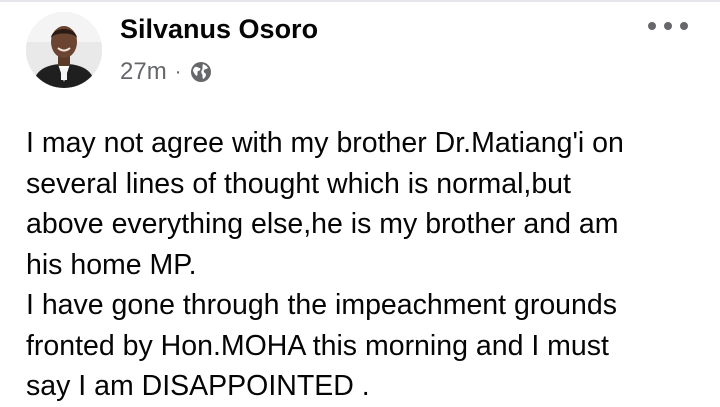 This screenshot has width=720, height=407. I want to click on author-name: Silvanus Osoro, so click(219, 29).